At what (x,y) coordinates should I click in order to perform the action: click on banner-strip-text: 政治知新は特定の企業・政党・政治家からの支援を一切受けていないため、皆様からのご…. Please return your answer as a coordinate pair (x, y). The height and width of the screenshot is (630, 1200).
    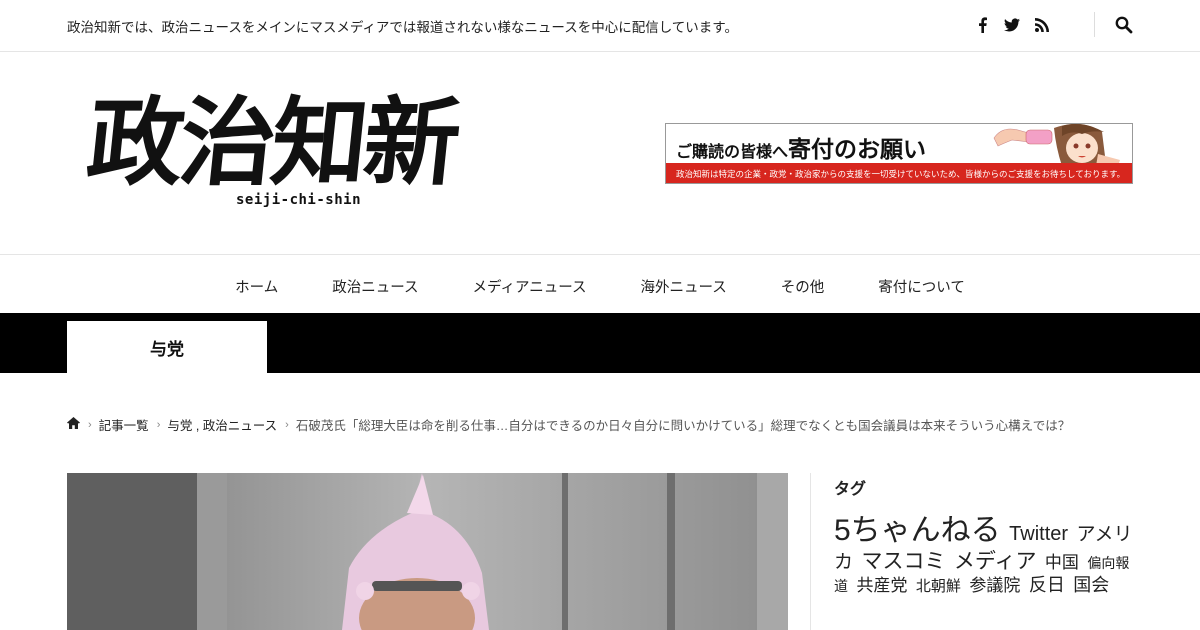
    Looking at the image, I should click on (899, 173).